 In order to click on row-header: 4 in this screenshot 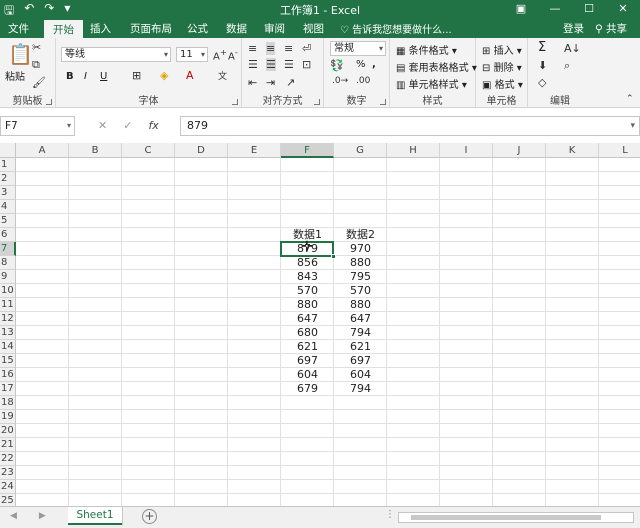, I will do `click(8, 207)`.